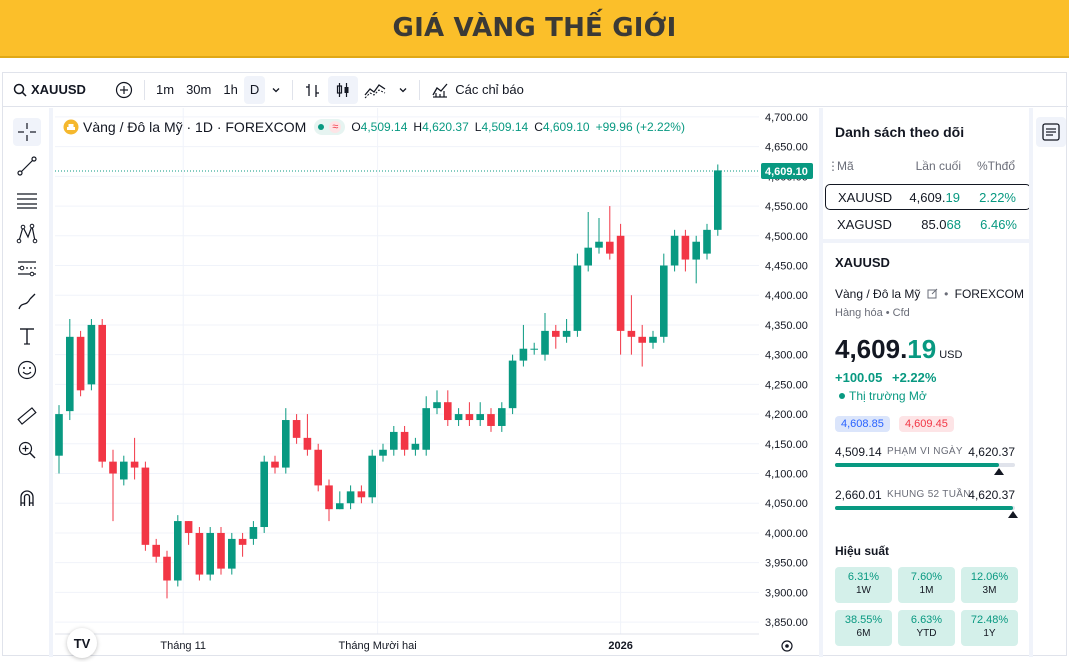  What do you see at coordinates (27, 200) in the screenshot?
I see `fib-tool` at bounding box center [27, 200].